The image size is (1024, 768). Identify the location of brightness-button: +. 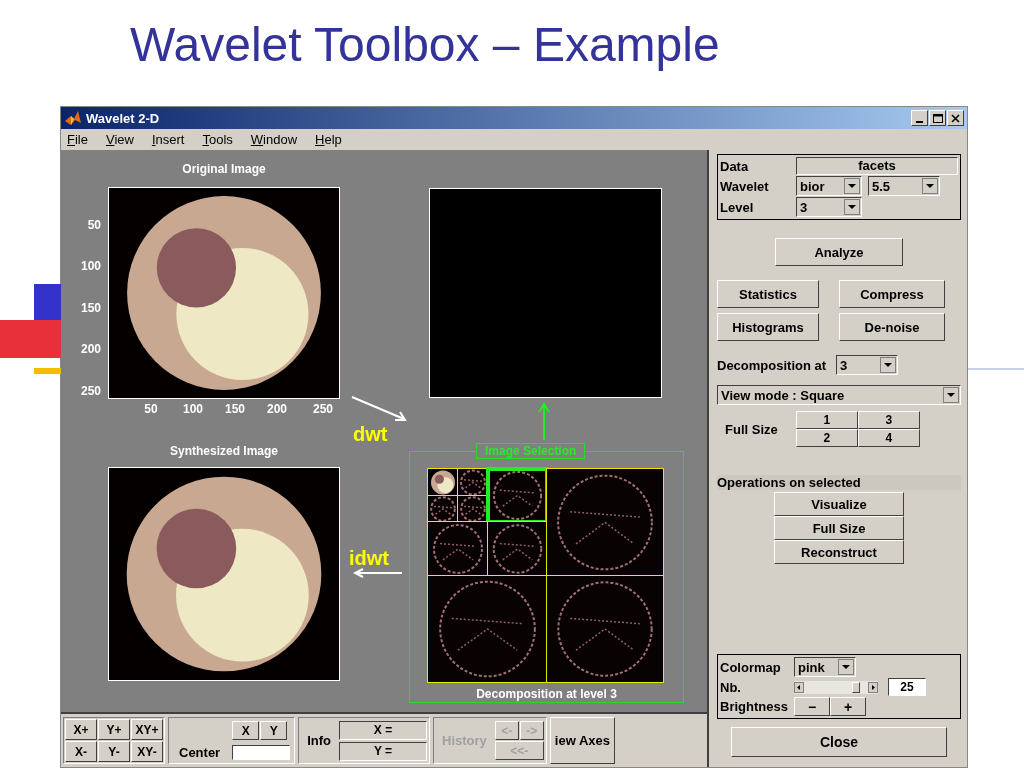
(848, 706).